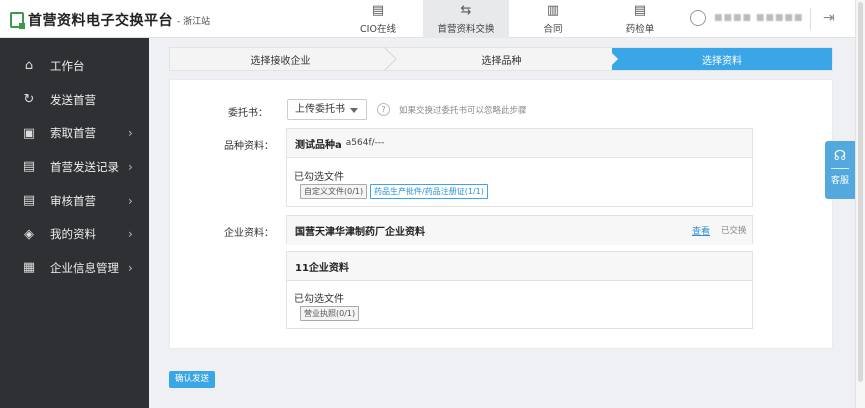 This screenshot has width=865, height=408. Describe the element at coordinates (390, 59) in the screenshot. I see `step-separator` at that location.